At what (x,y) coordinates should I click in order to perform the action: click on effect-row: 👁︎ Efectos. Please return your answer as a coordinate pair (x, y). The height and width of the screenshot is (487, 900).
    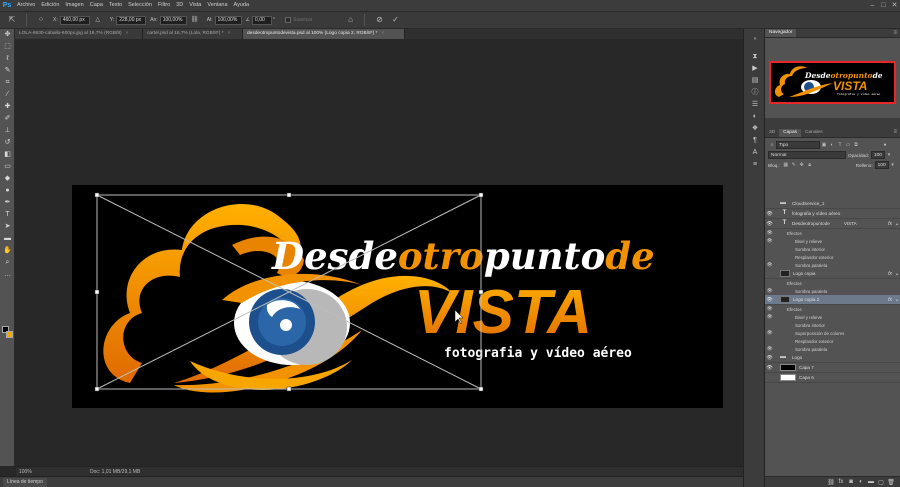
    Looking at the image, I should click on (832, 283).